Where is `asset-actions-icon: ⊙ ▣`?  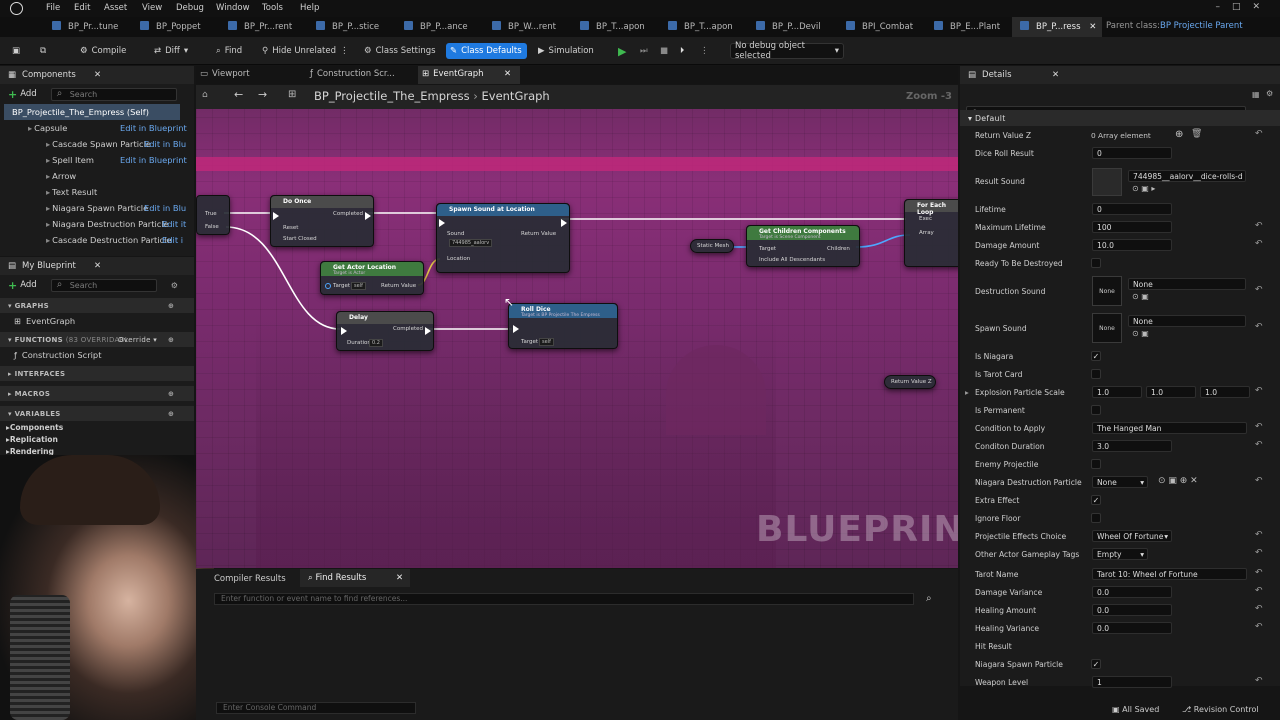
asset-actions-icon: ⊙ ▣ is located at coordinates (1140, 333).